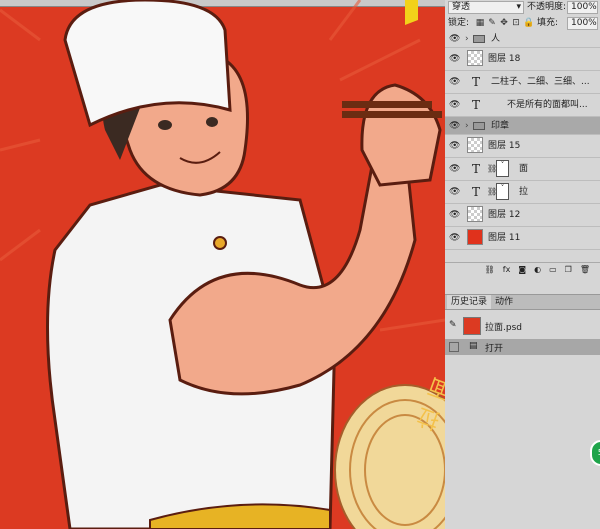 This screenshot has width=600, height=529. I want to click on lock-paint-icon: ✎, so click(492, 23).